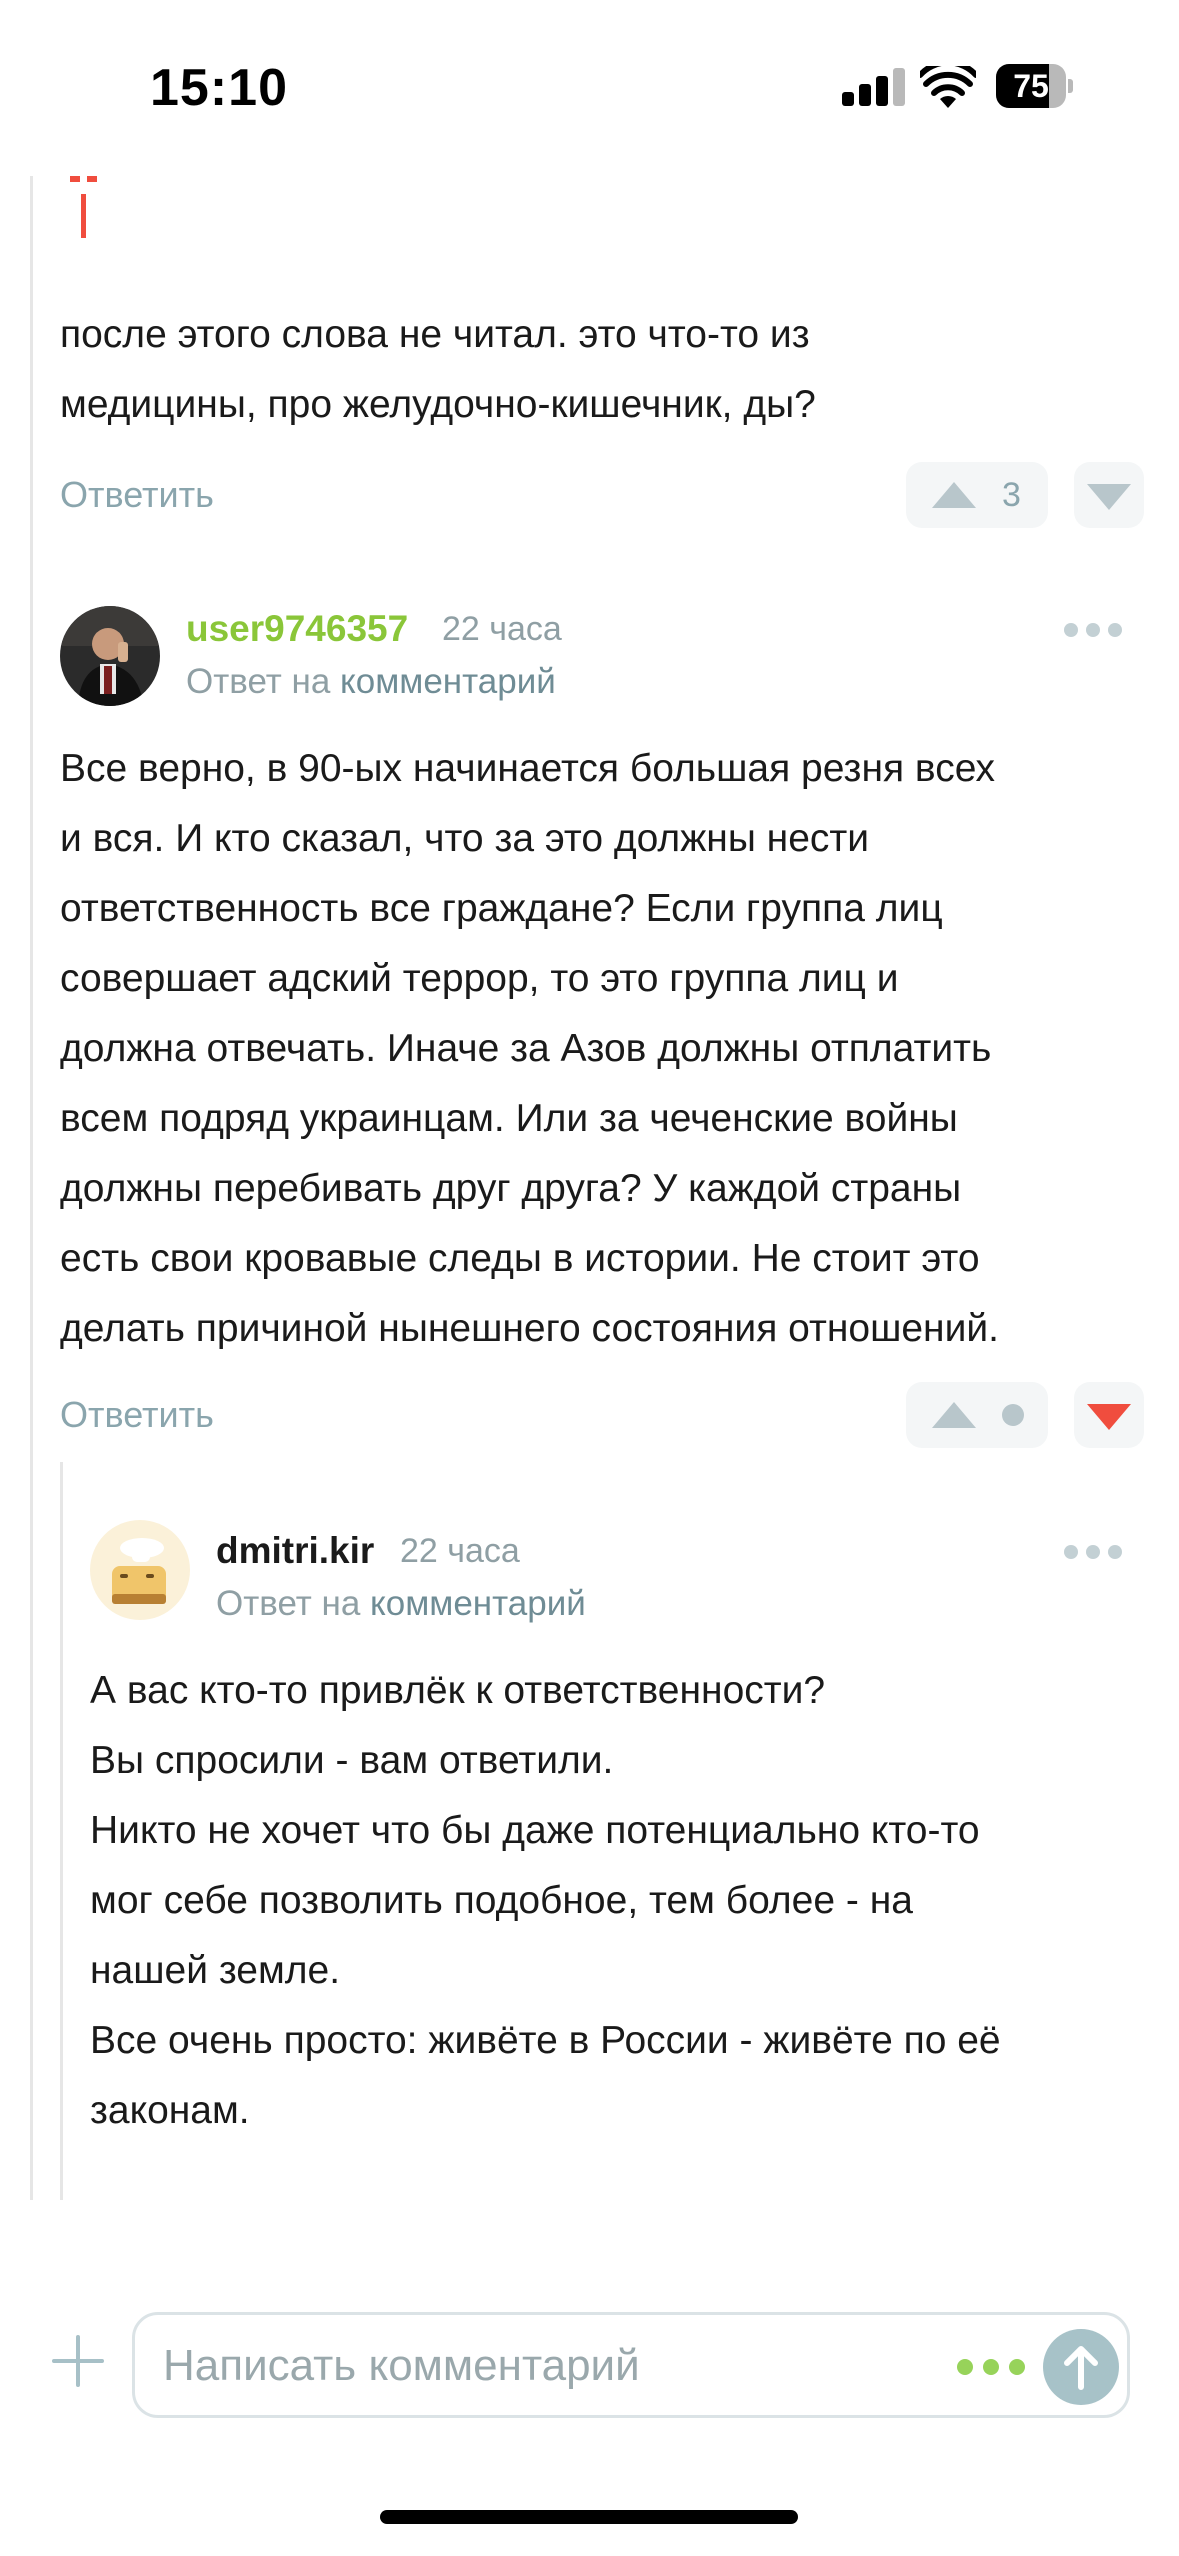 Image resolution: width=1179 pixels, height=2556 pixels. Describe the element at coordinates (219, 88) in the screenshot. I see `status-time: 15:10` at that location.